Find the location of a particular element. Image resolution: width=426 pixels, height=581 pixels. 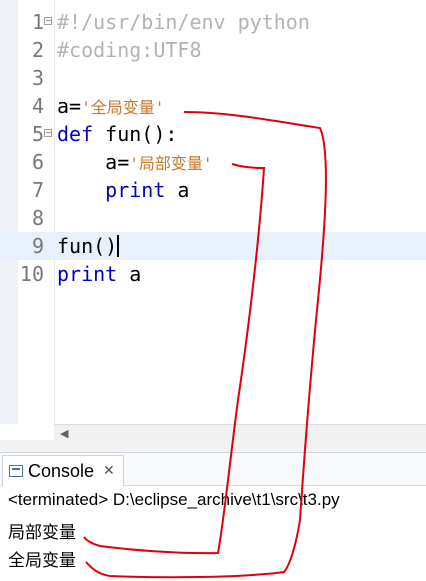

line-number: 8 is located at coordinates (37, 218).